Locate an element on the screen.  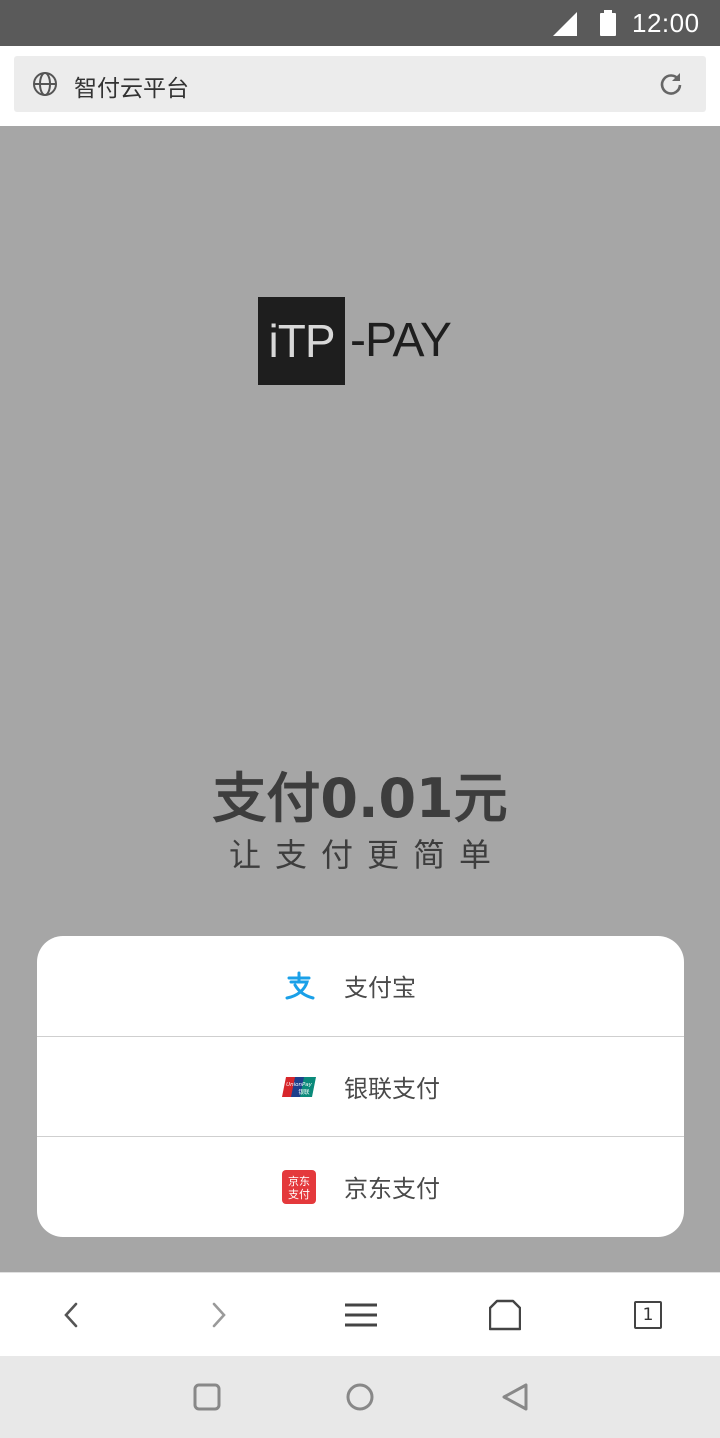
pay-option-label: 银联支付 is located at coordinates (392, 1089).